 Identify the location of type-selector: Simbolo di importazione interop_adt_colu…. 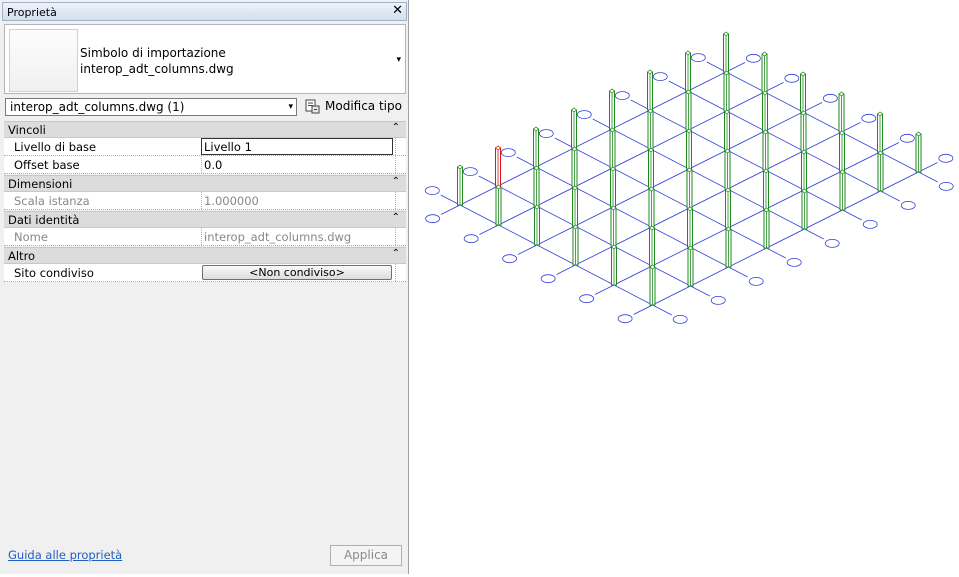
(205, 59).